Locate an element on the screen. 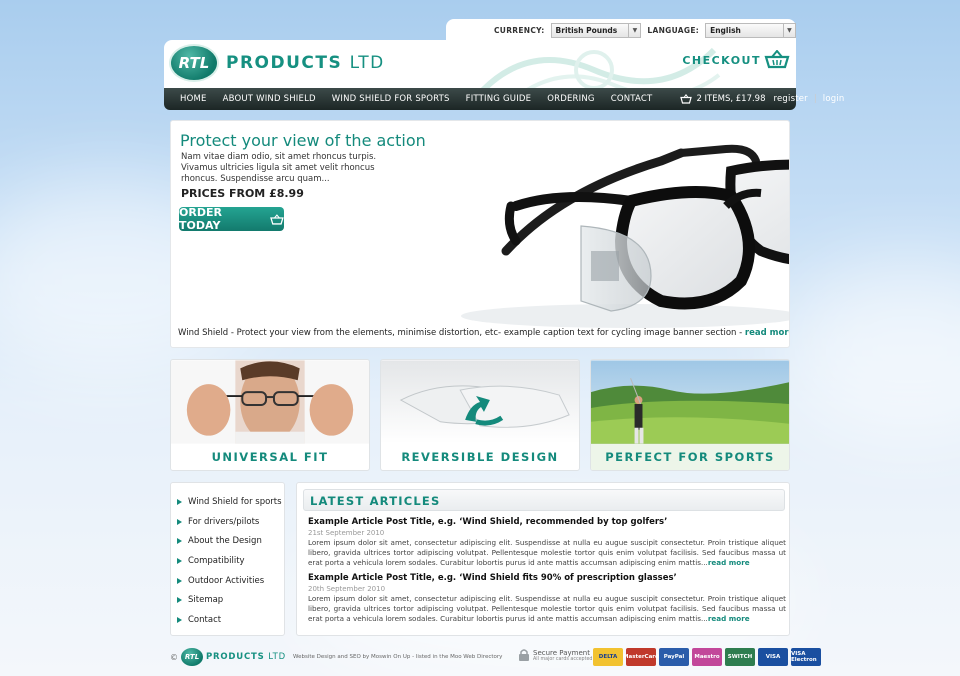 The width and height of the screenshot is (960, 676). currency-label: CURRENCY: is located at coordinates (519, 30).